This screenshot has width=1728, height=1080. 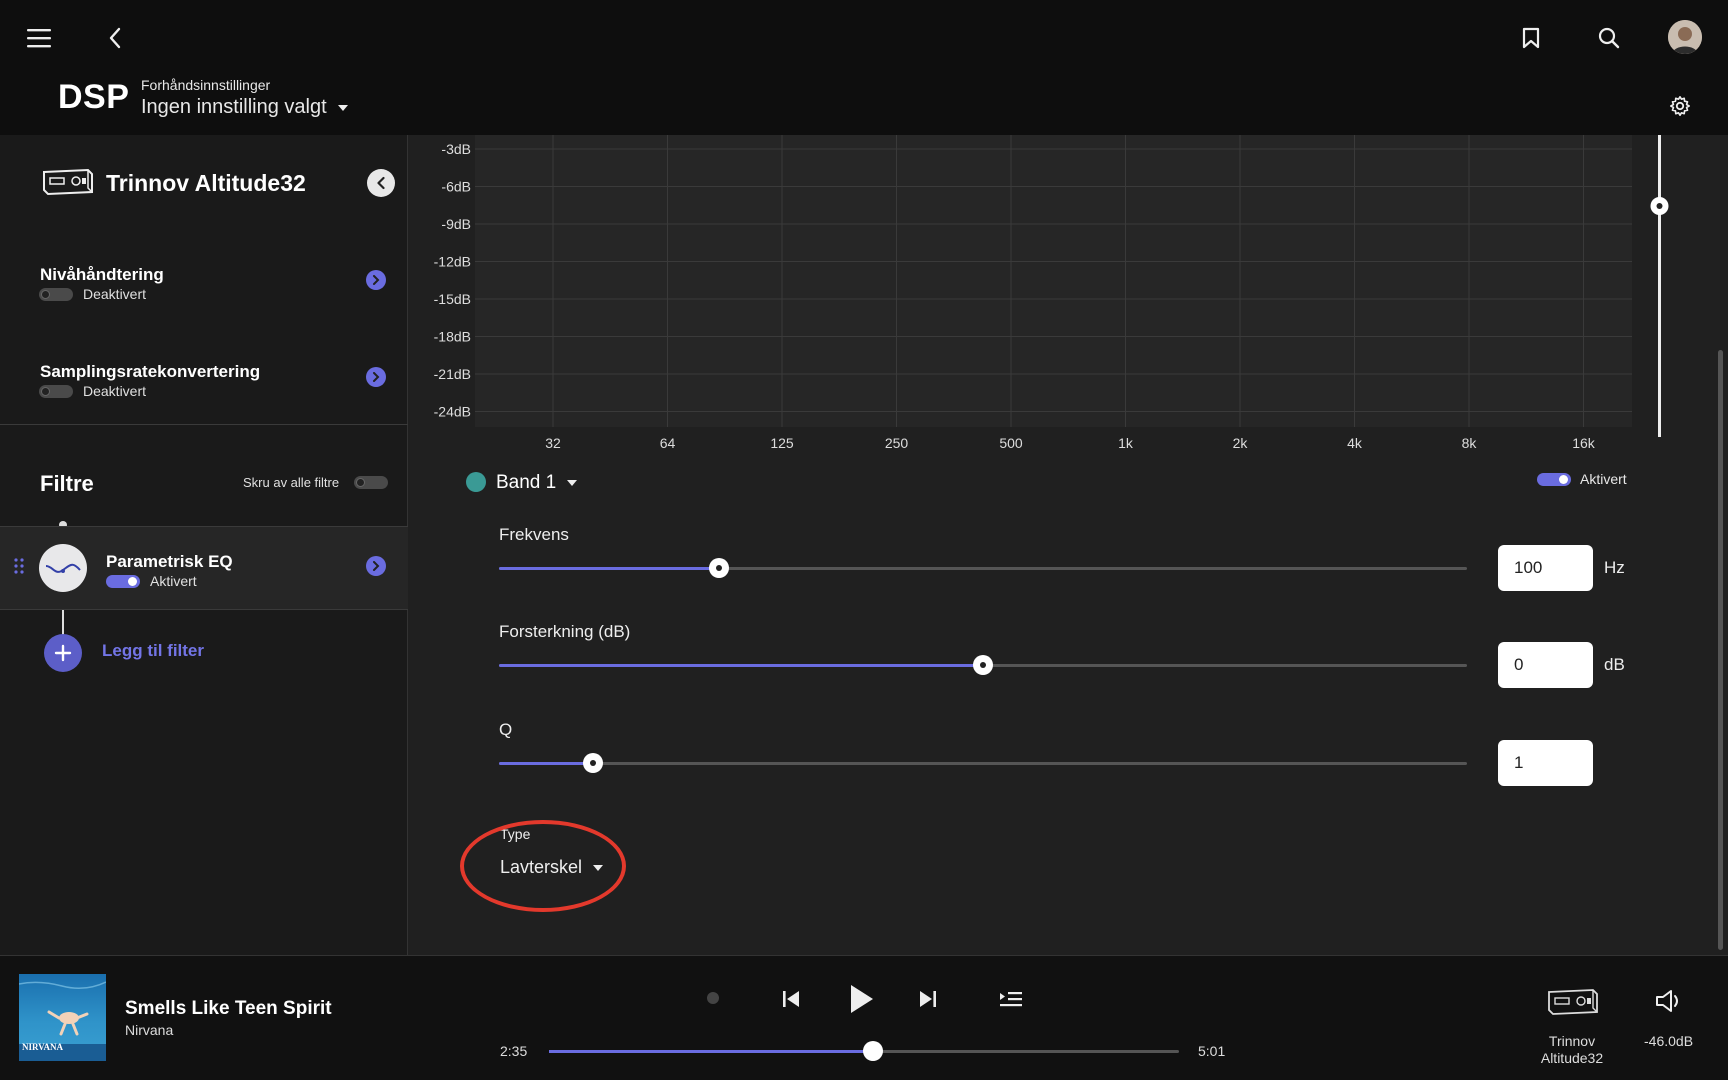 I want to click on q-slider-thumb, so click(x=592, y=763).